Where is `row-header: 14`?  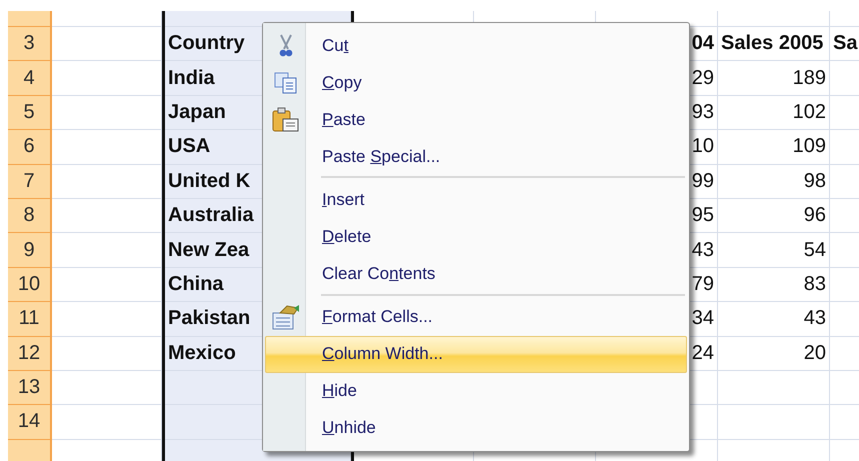
row-header: 14 is located at coordinates (30, 422).